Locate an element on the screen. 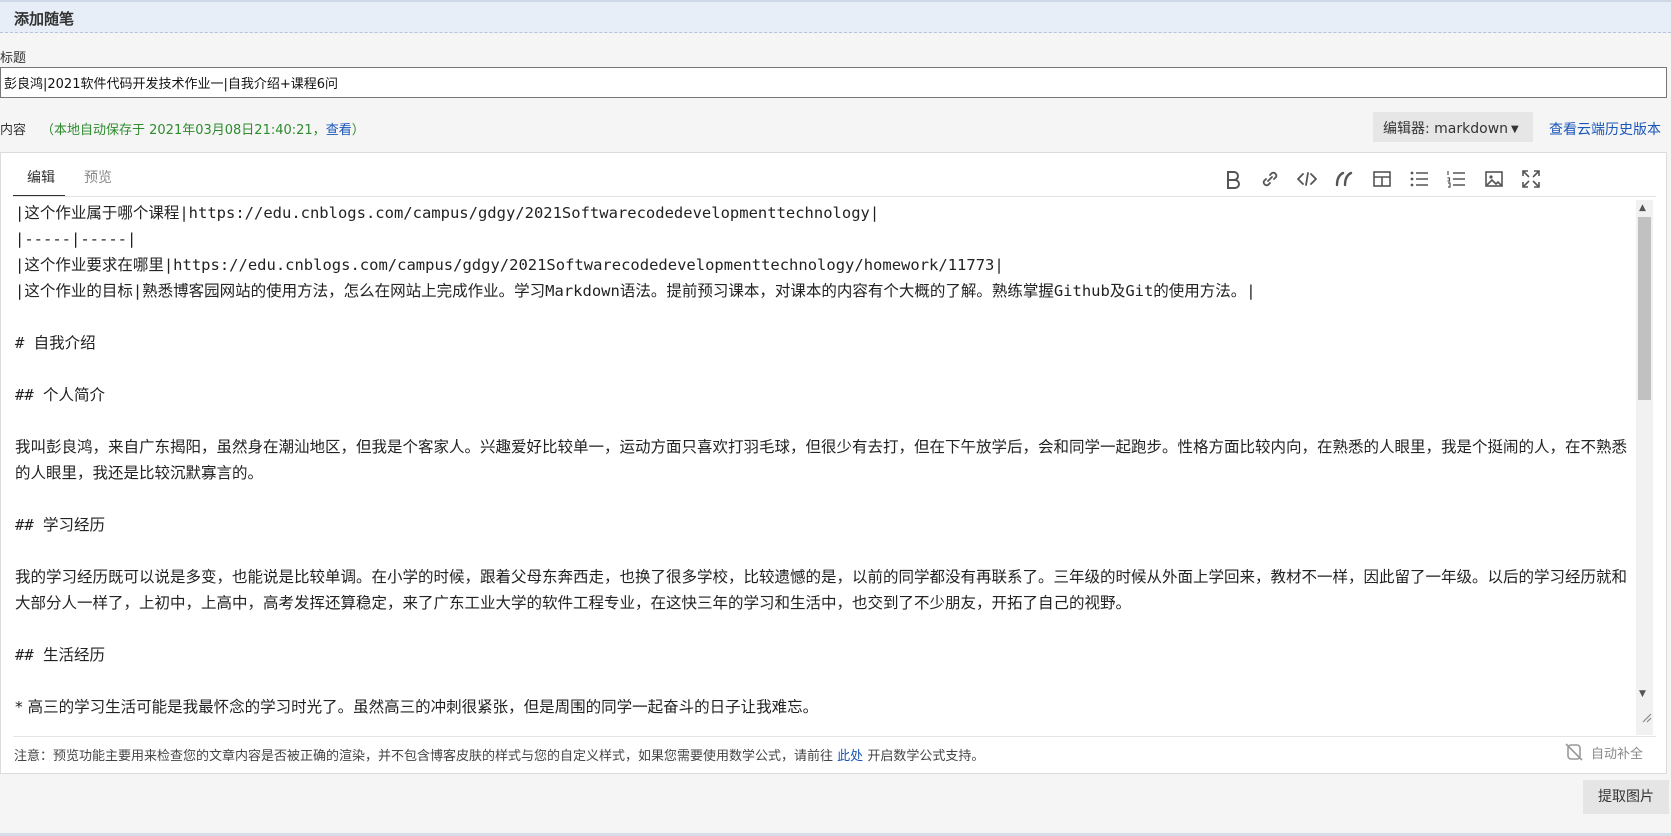 The width and height of the screenshot is (1671, 836). page-header: 添加随笔 is located at coordinates (835, 16).